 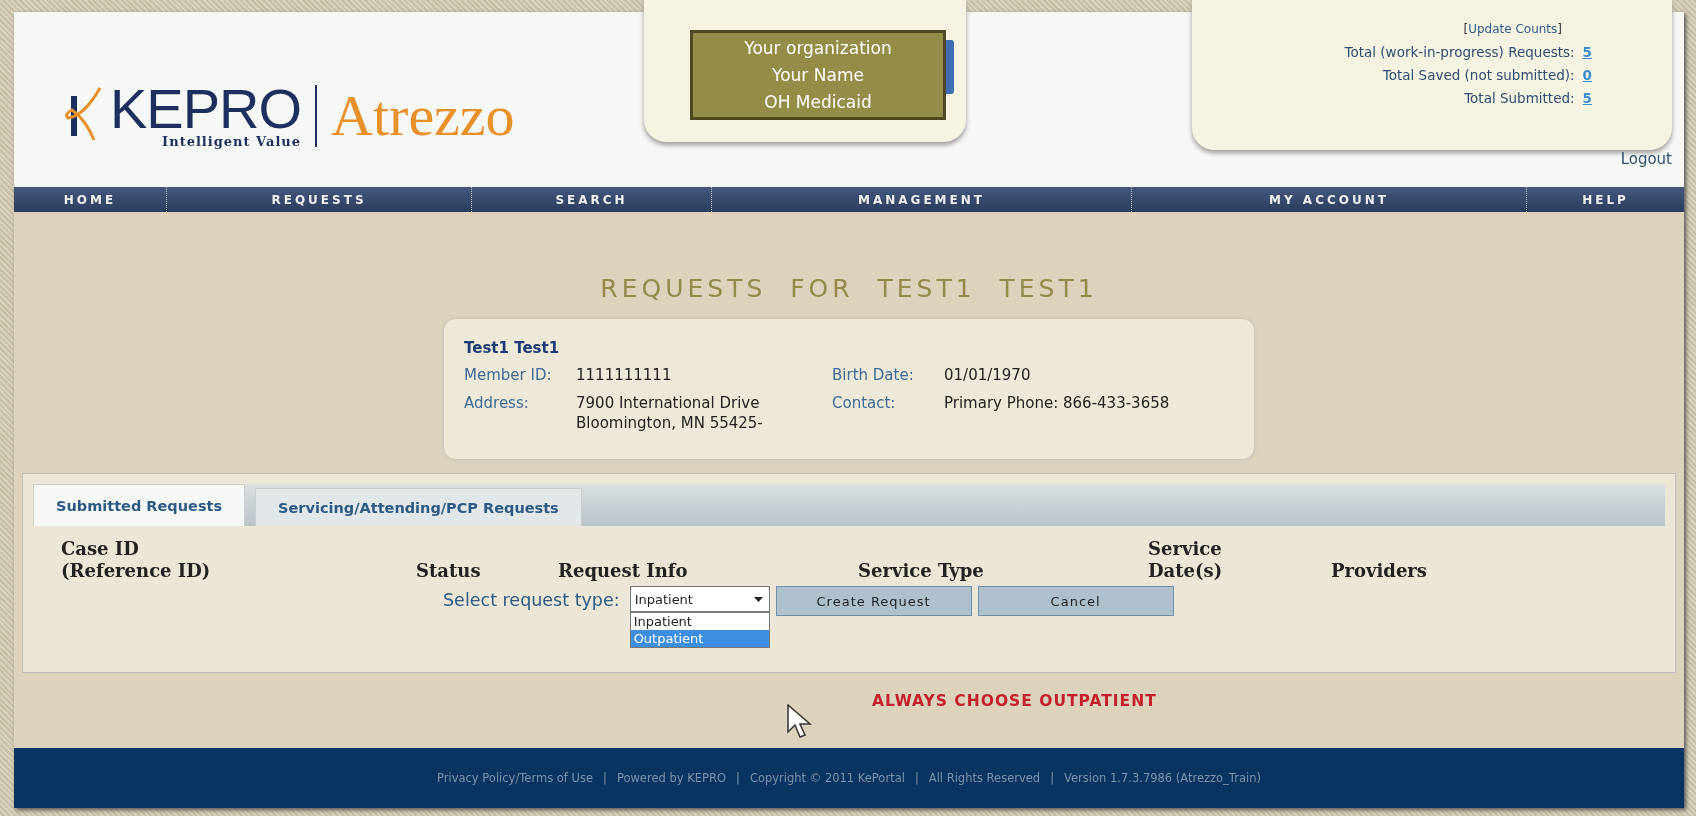 What do you see at coordinates (1513, 29) in the screenshot?
I see `update-counts-link: Update Counts` at bounding box center [1513, 29].